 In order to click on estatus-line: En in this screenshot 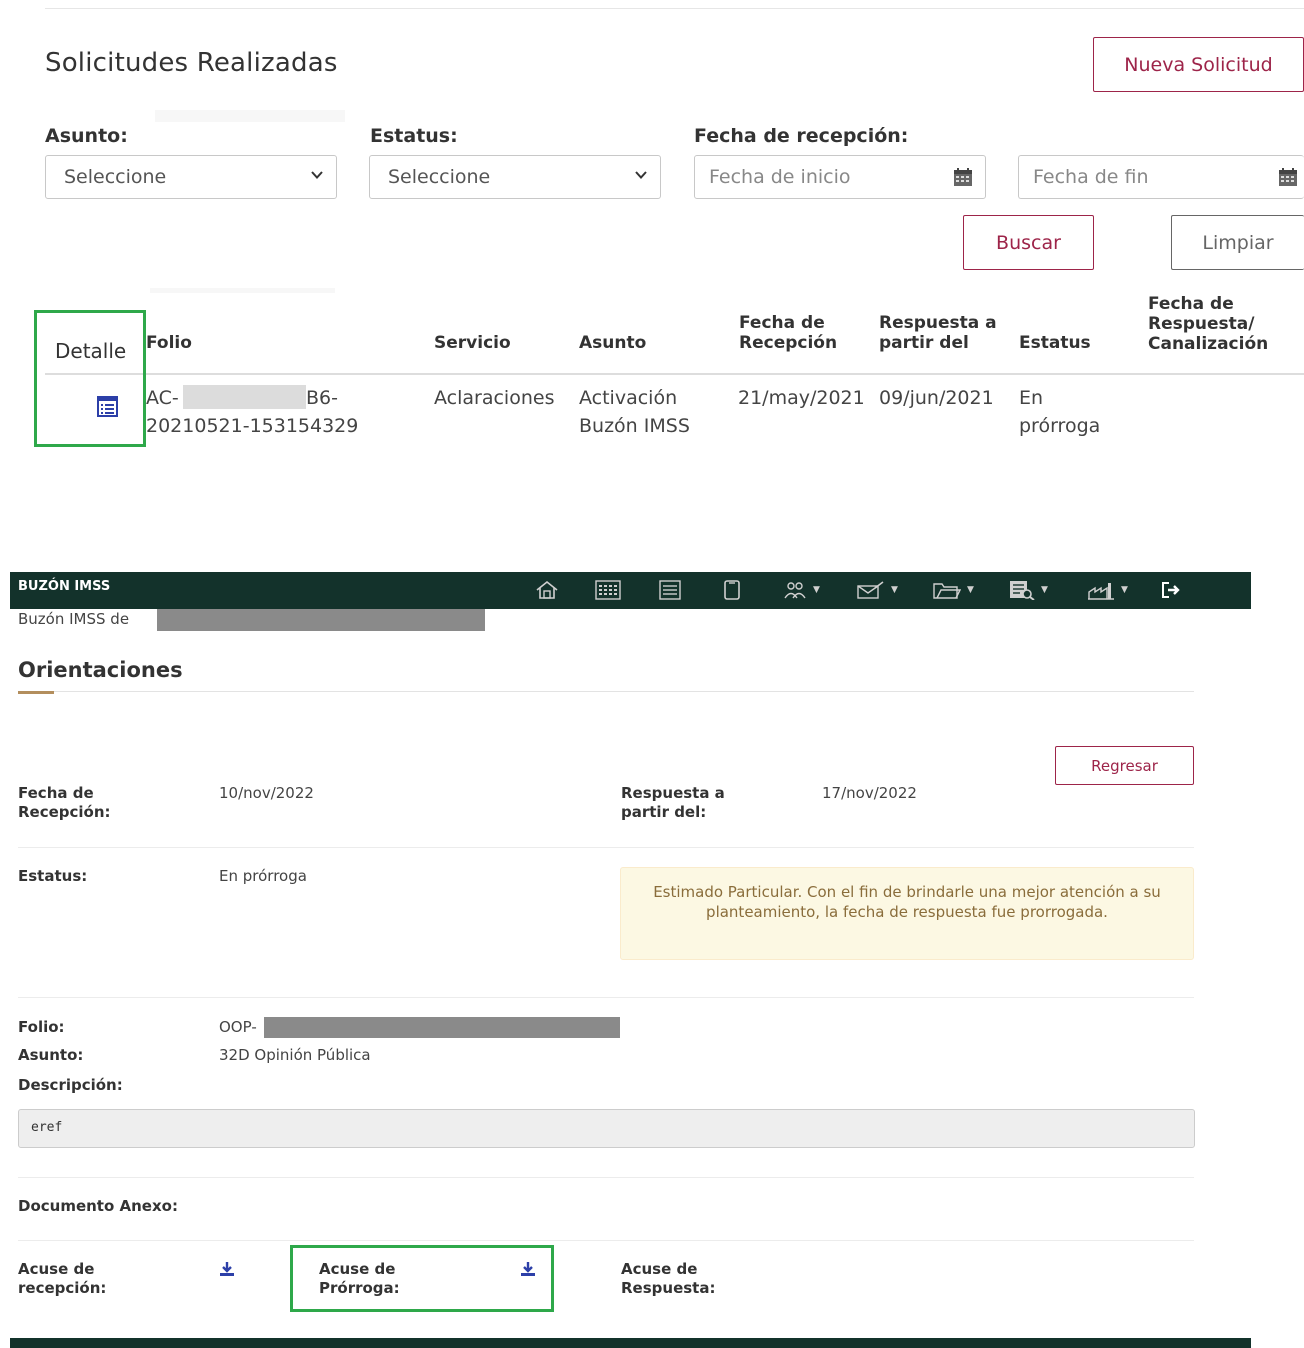, I will do `click(1031, 398)`.